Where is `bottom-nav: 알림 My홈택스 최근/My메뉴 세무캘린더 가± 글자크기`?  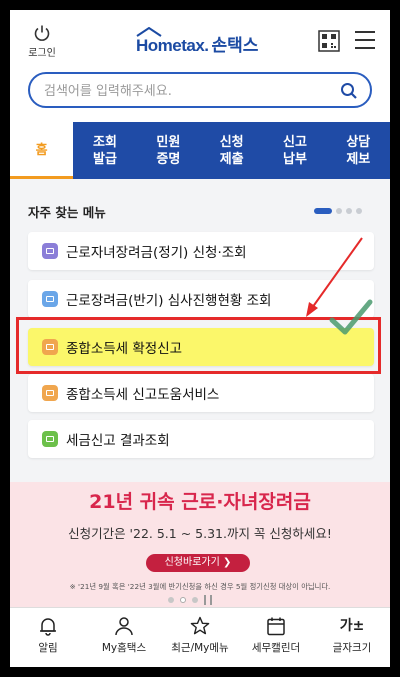
bottom-nav: 알림 My홈택스 최근/My메뉴 세무캘린더 가± 글자크기 is located at coordinates (200, 637).